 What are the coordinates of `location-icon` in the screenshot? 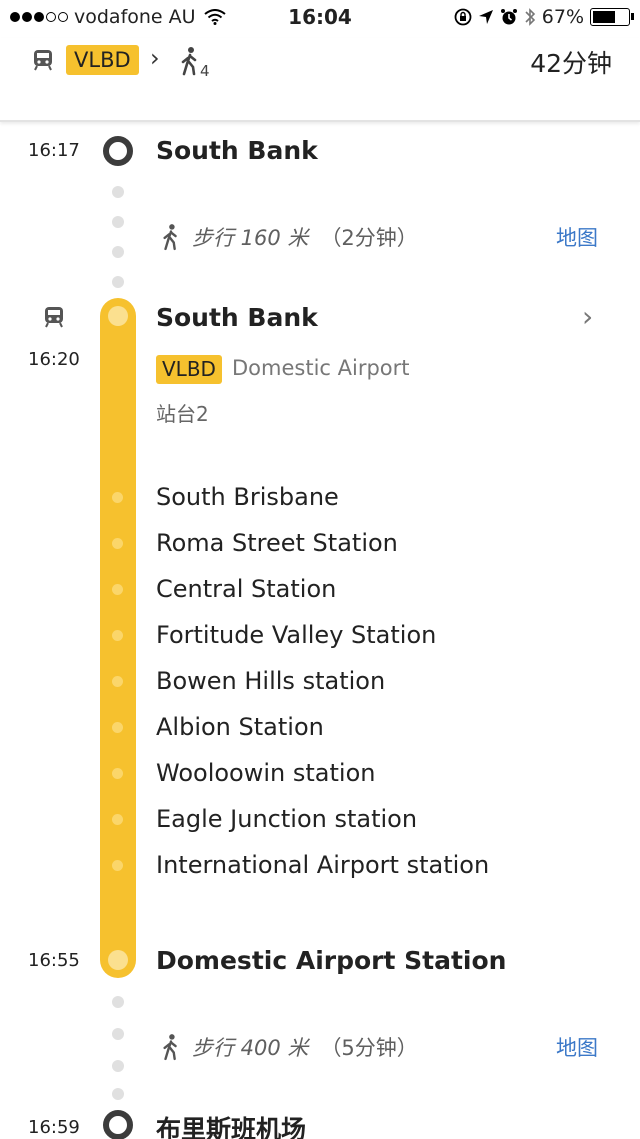 It's located at (485, 17).